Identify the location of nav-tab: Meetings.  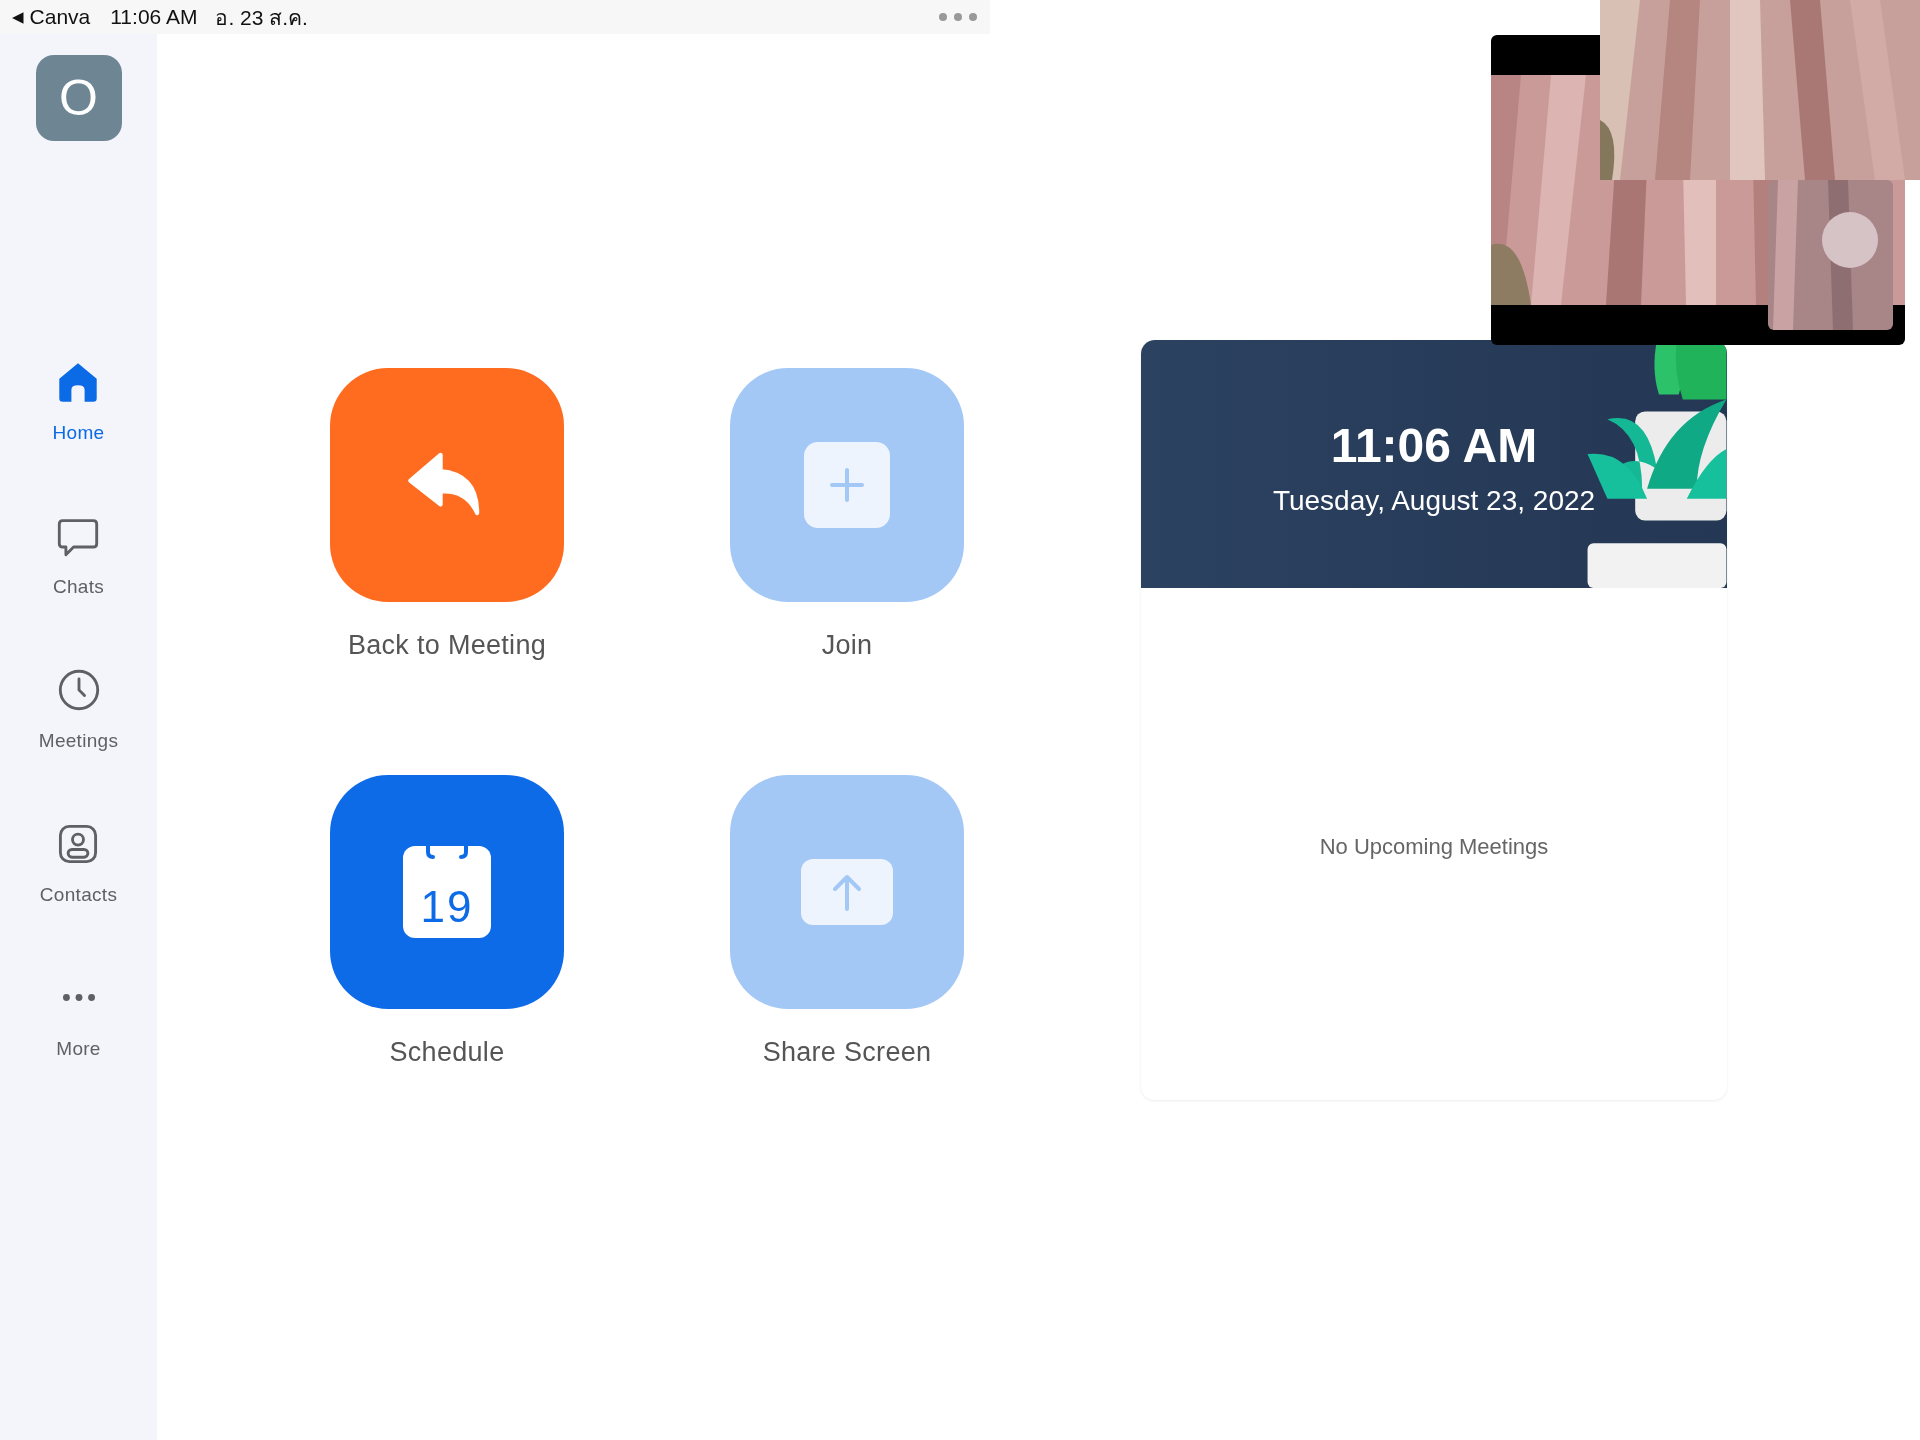
(78, 710).